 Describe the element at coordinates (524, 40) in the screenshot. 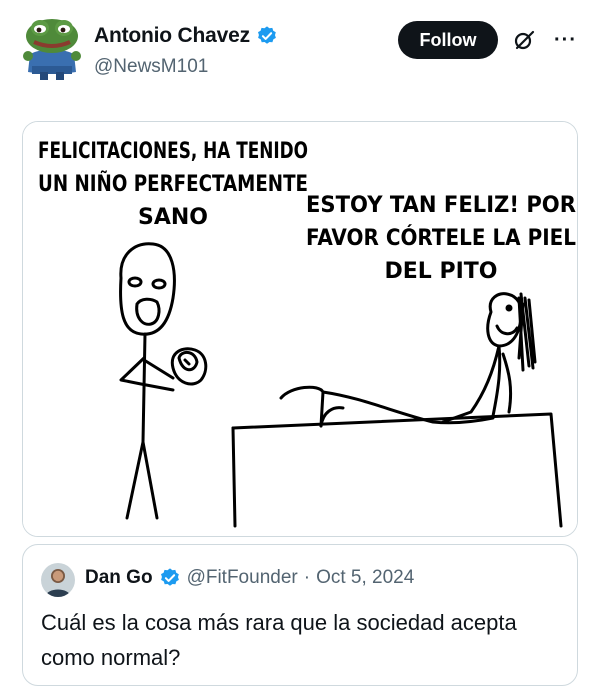

I see `grok-icon` at that location.